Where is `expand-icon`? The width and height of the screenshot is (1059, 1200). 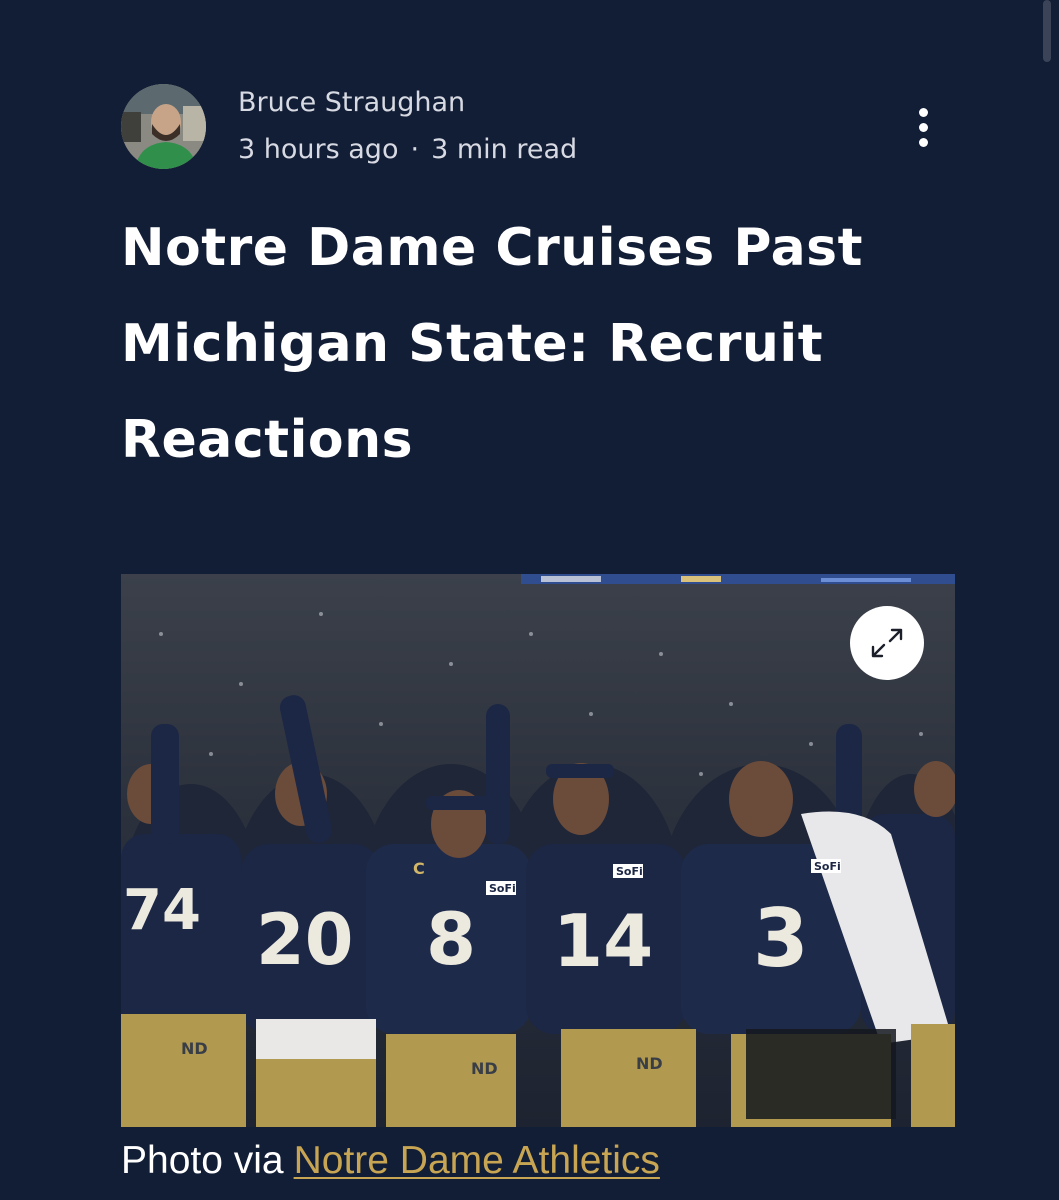 expand-icon is located at coordinates (887, 643).